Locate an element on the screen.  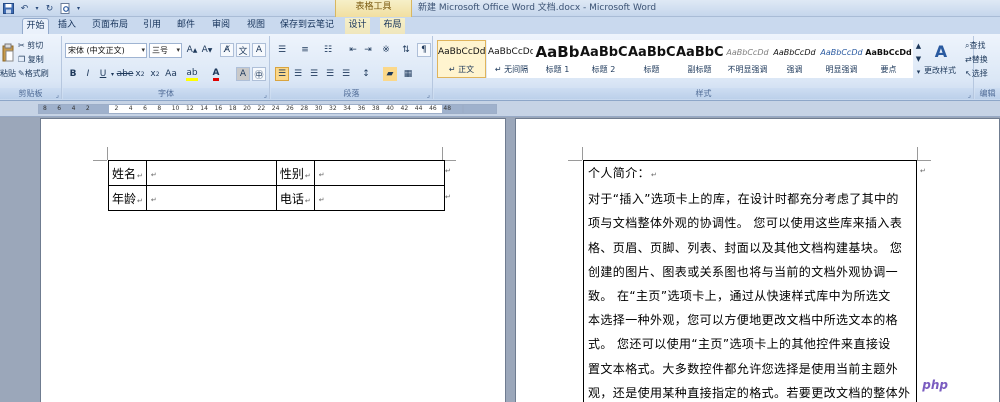
style-title: AaBbC 标题 is located at coordinates (651, 59).